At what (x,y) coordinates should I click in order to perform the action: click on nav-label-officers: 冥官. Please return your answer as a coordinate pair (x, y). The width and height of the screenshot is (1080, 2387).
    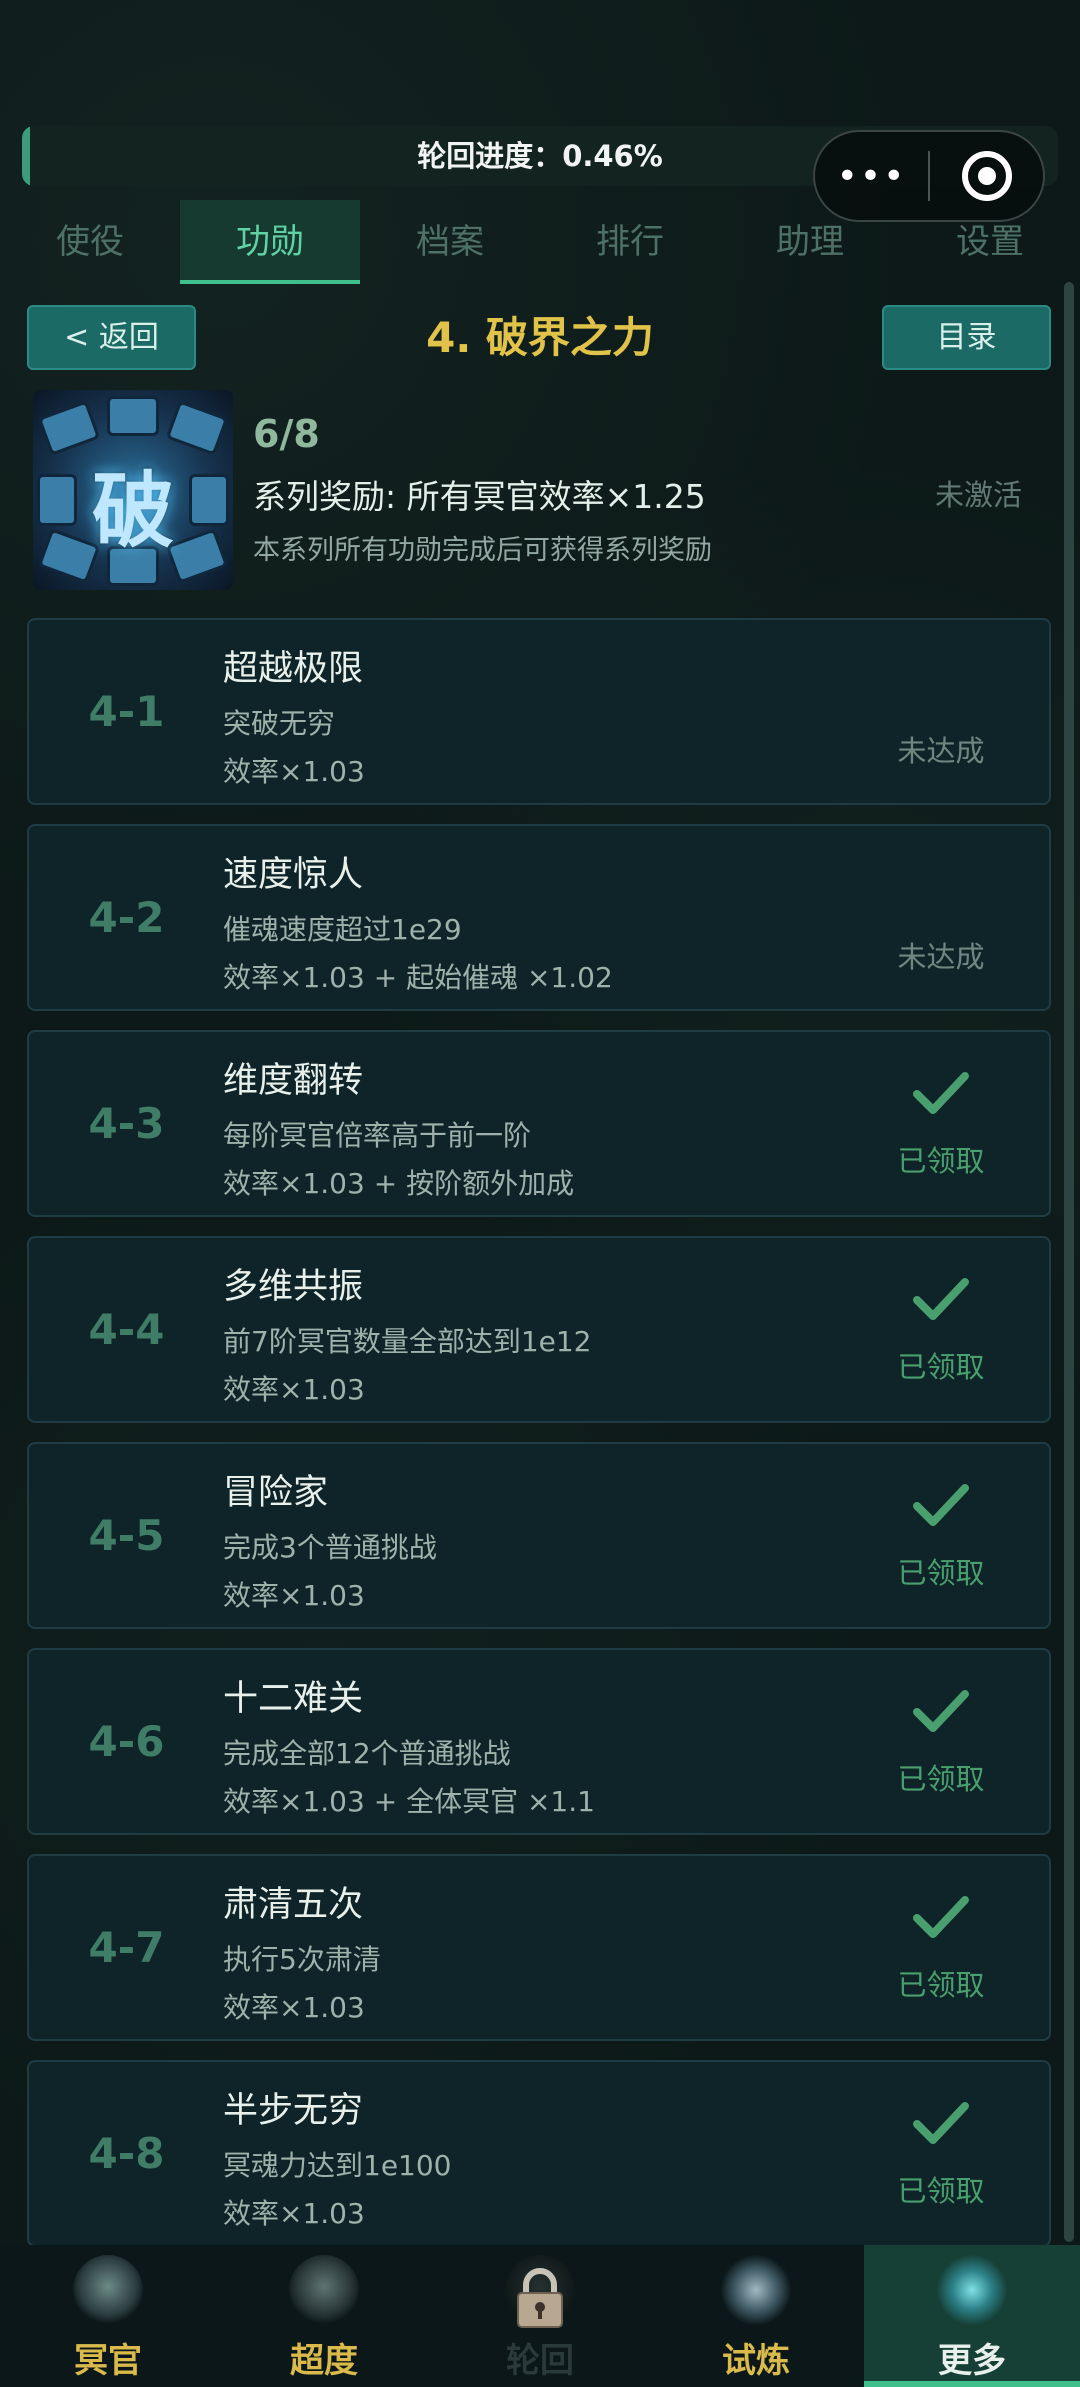
    Looking at the image, I should click on (108, 2361).